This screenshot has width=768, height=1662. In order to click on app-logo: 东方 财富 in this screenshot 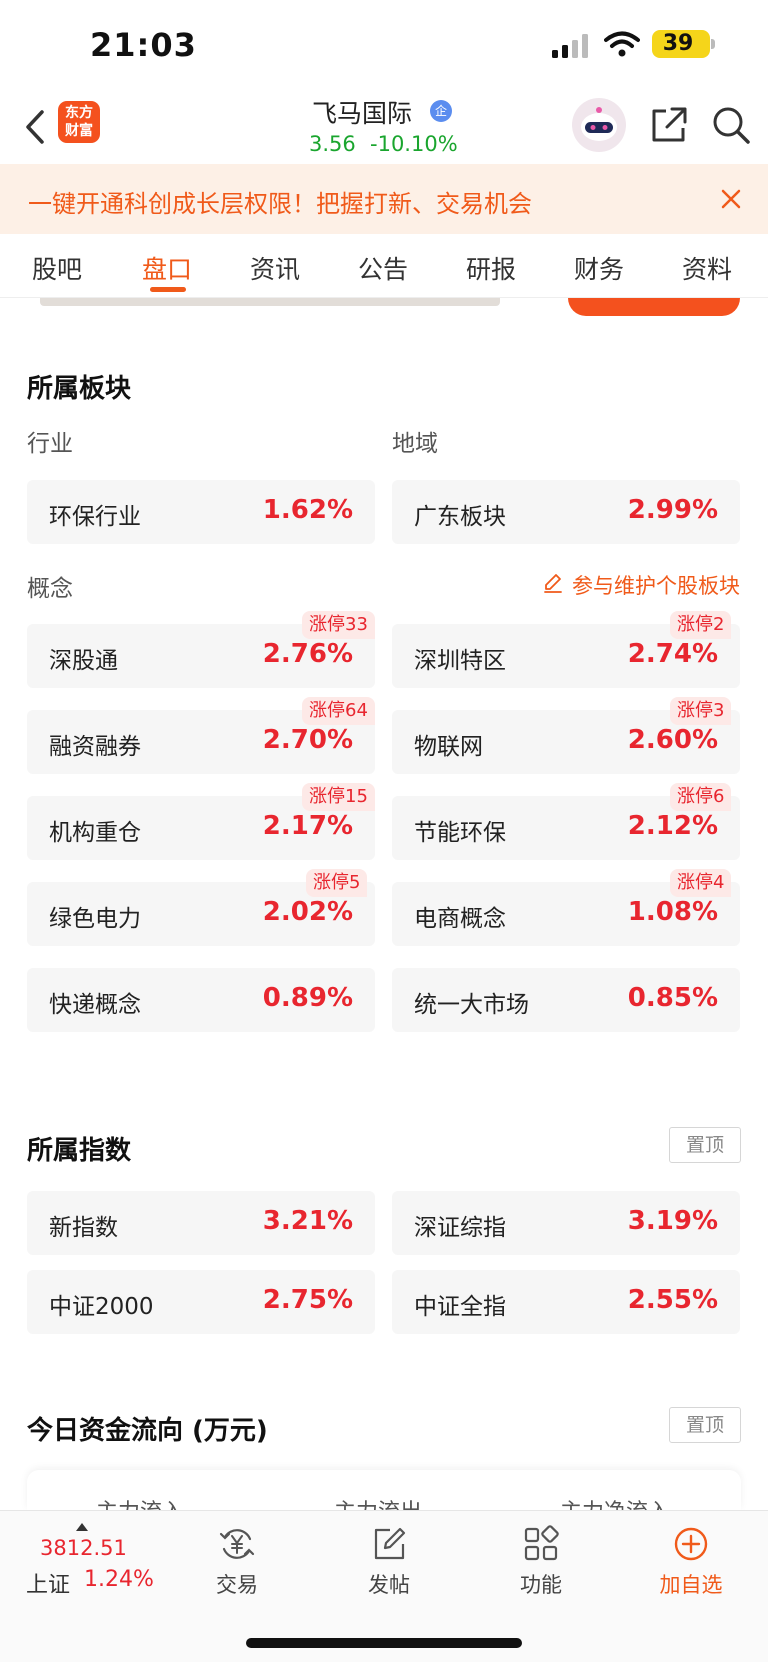, I will do `click(79, 122)`.